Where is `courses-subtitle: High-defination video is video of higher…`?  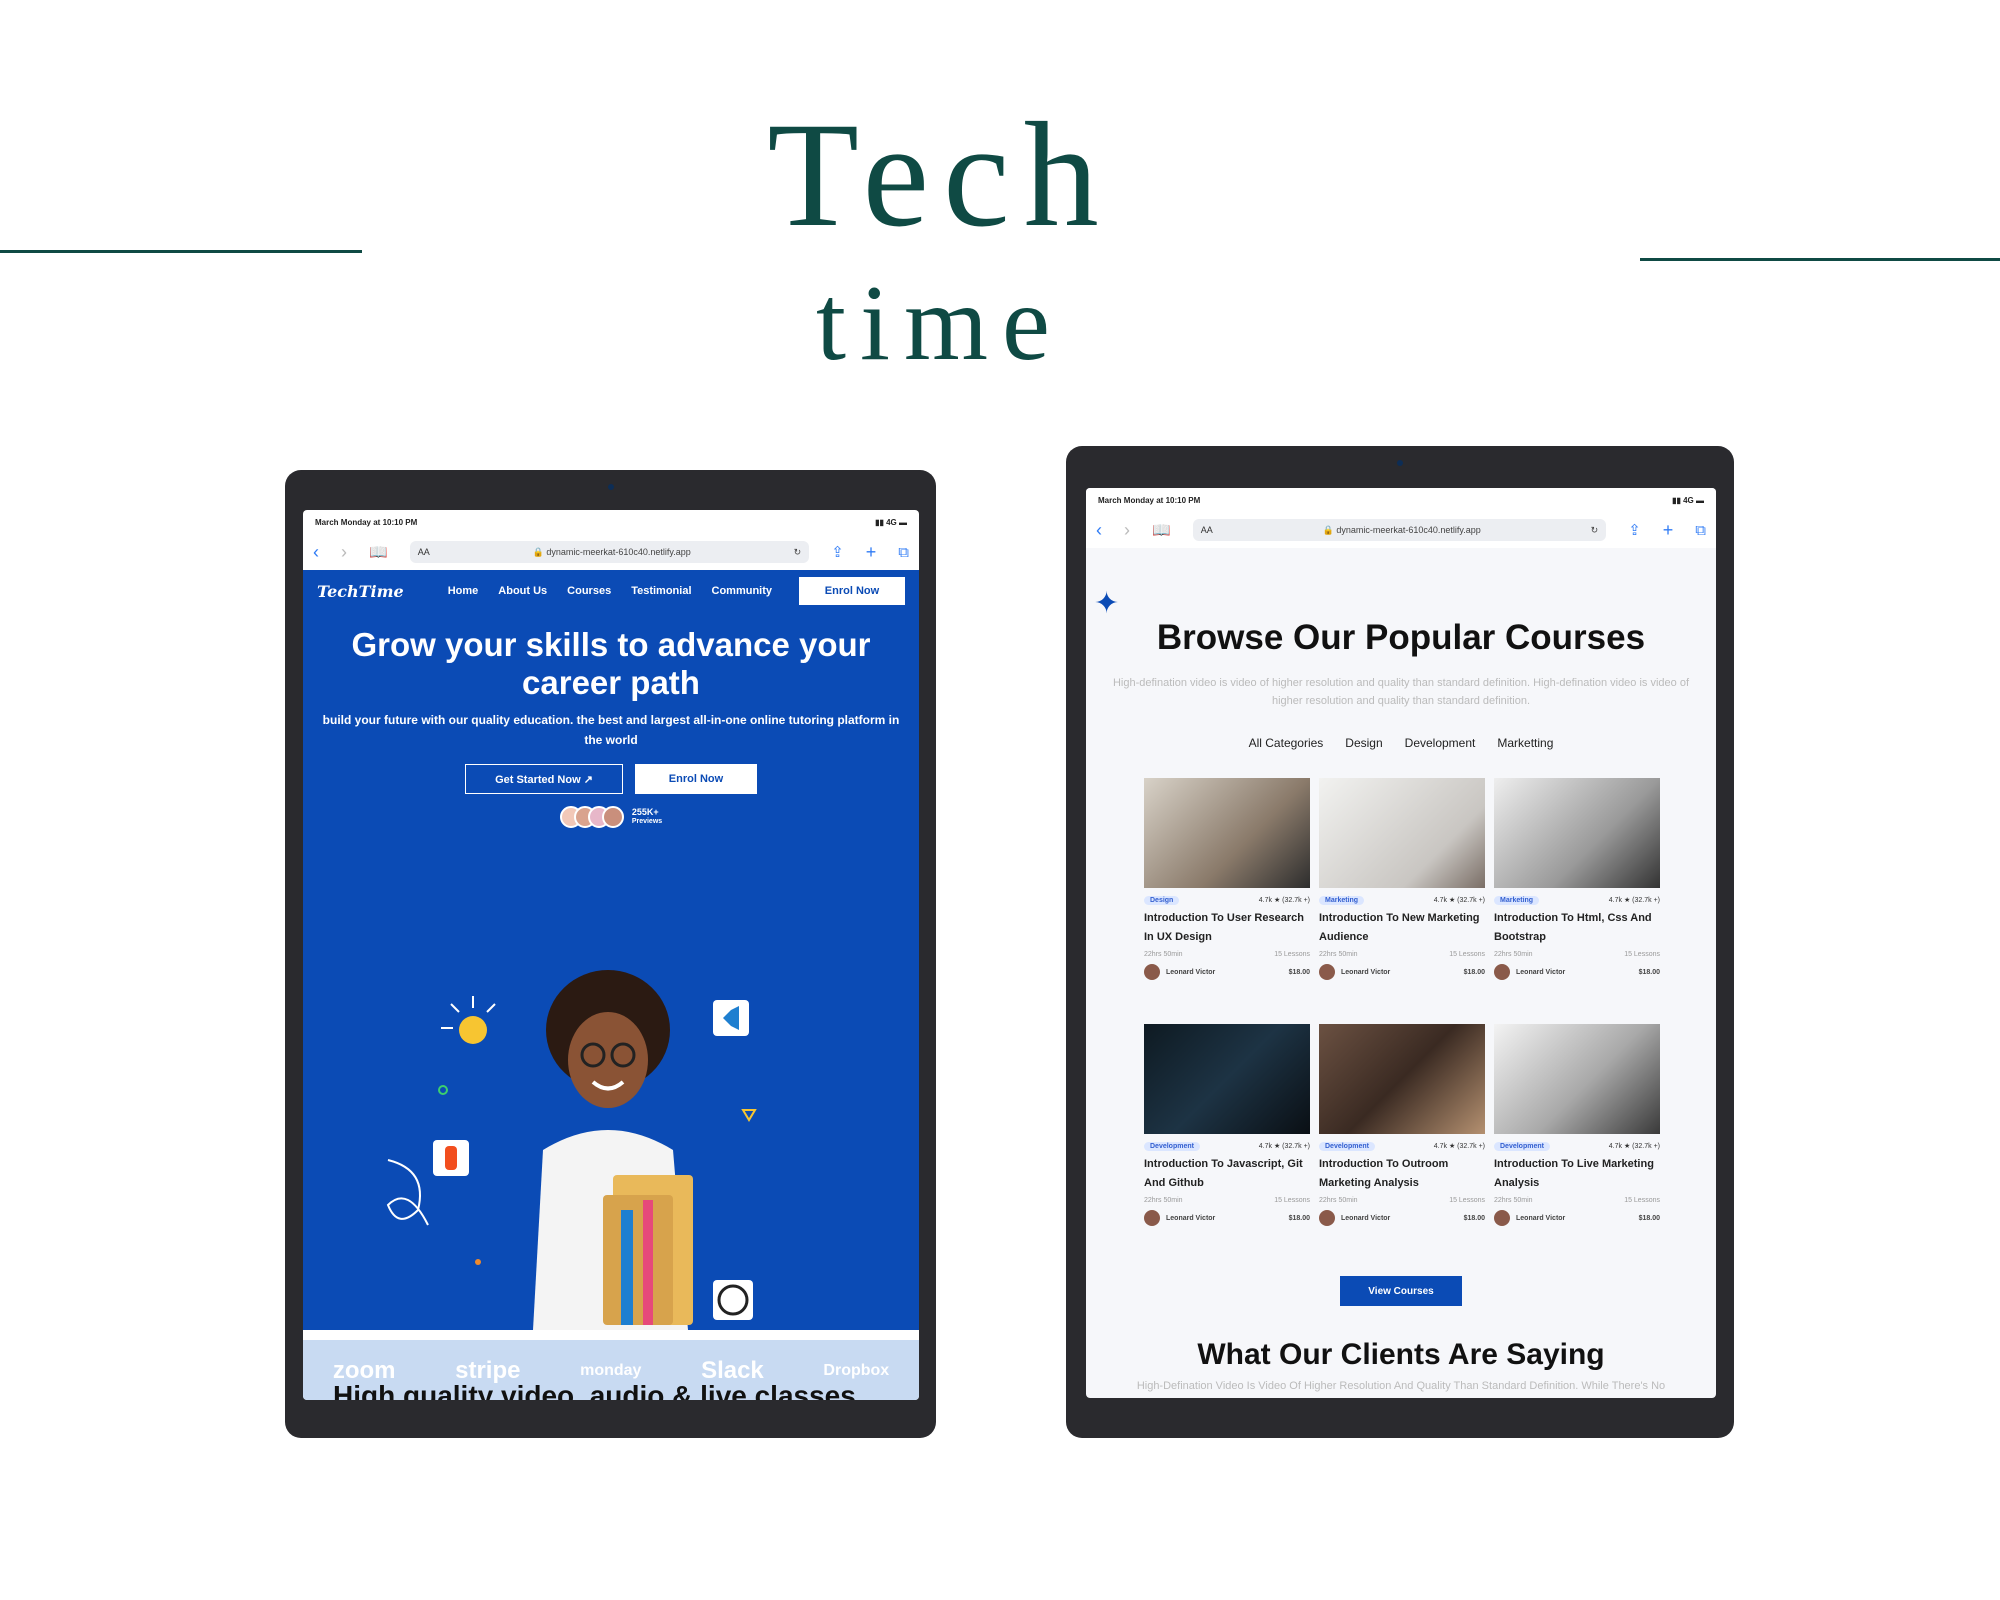
courses-subtitle: High-defination video is video of higher… is located at coordinates (1401, 692).